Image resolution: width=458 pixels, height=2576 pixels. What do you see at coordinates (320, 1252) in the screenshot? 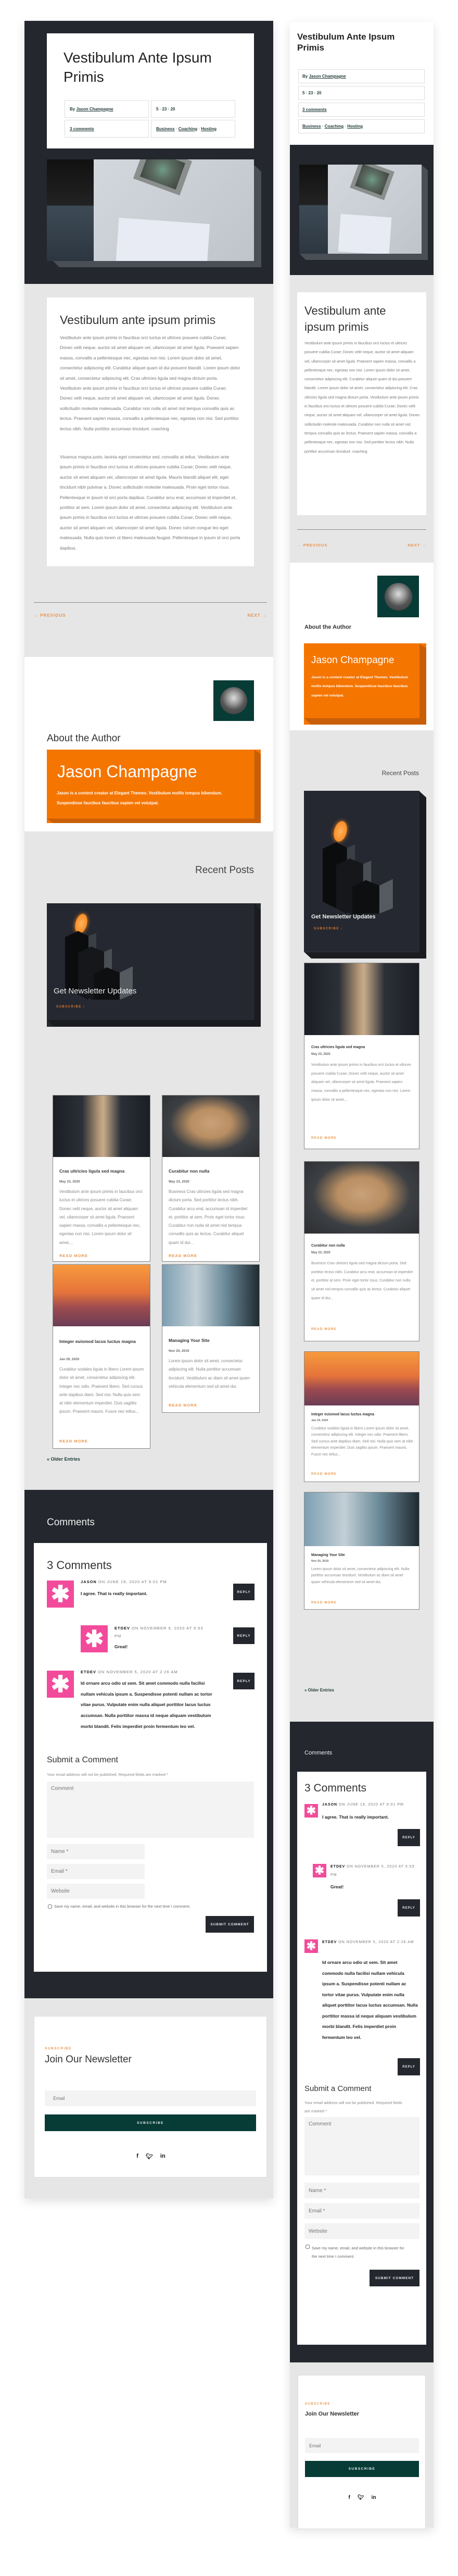
I see `post-date: May 23, 2020` at bounding box center [320, 1252].